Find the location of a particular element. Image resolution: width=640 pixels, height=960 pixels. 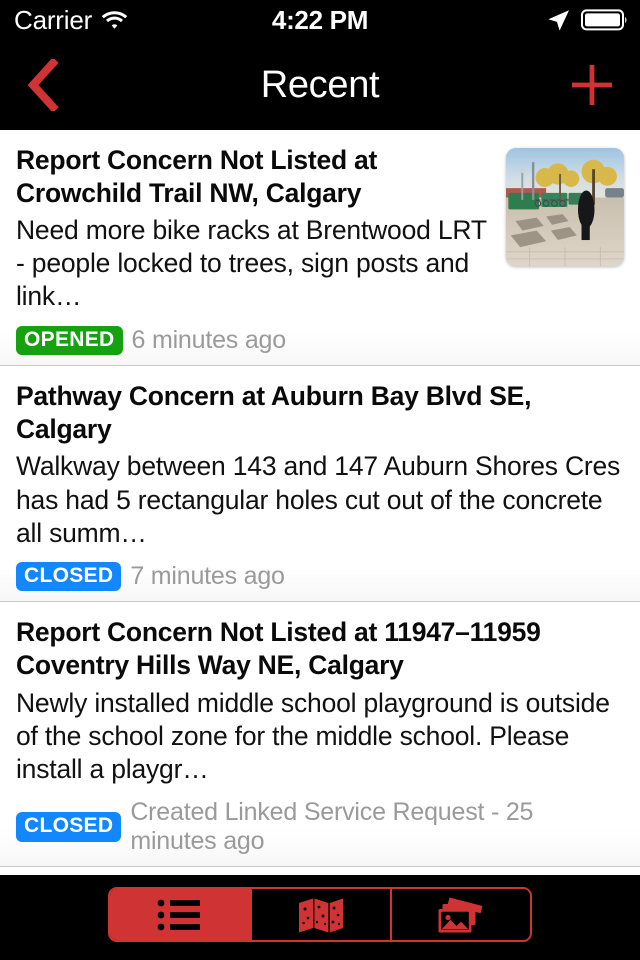

list-item-thumbnail-slot is located at coordinates (565, 205).